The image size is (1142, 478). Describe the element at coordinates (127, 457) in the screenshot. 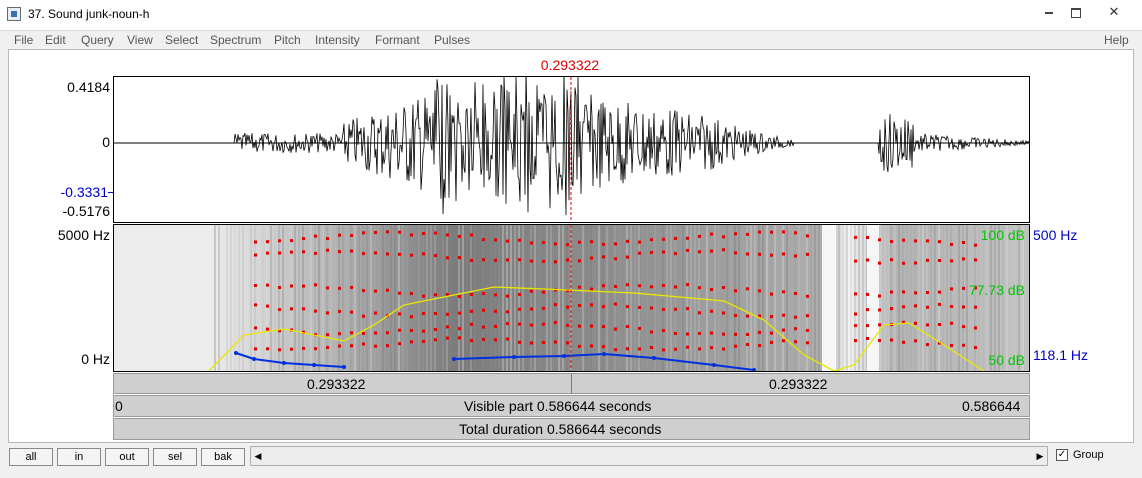

I see `zoom-out-button: out` at that location.